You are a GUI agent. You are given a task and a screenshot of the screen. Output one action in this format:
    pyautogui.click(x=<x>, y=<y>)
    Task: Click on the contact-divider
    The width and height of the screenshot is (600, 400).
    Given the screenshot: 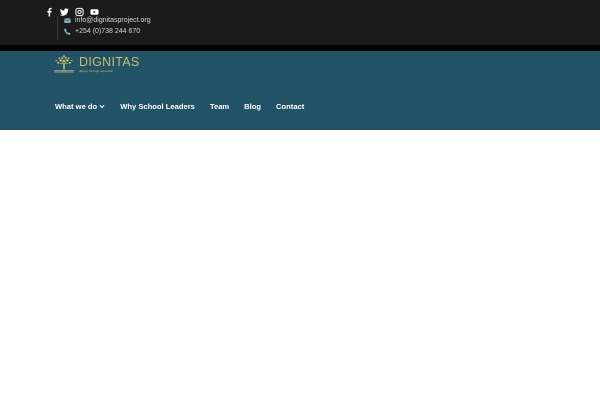 What is the action you would take?
    pyautogui.click(x=57, y=28)
    